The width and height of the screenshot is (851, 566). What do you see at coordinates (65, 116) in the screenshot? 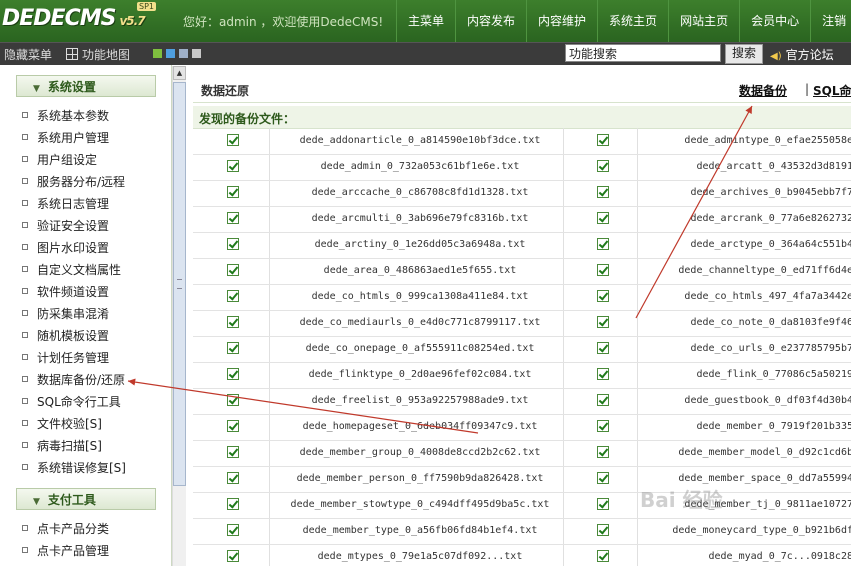
I see `sidebar-item: 系统基本参数` at bounding box center [65, 116].